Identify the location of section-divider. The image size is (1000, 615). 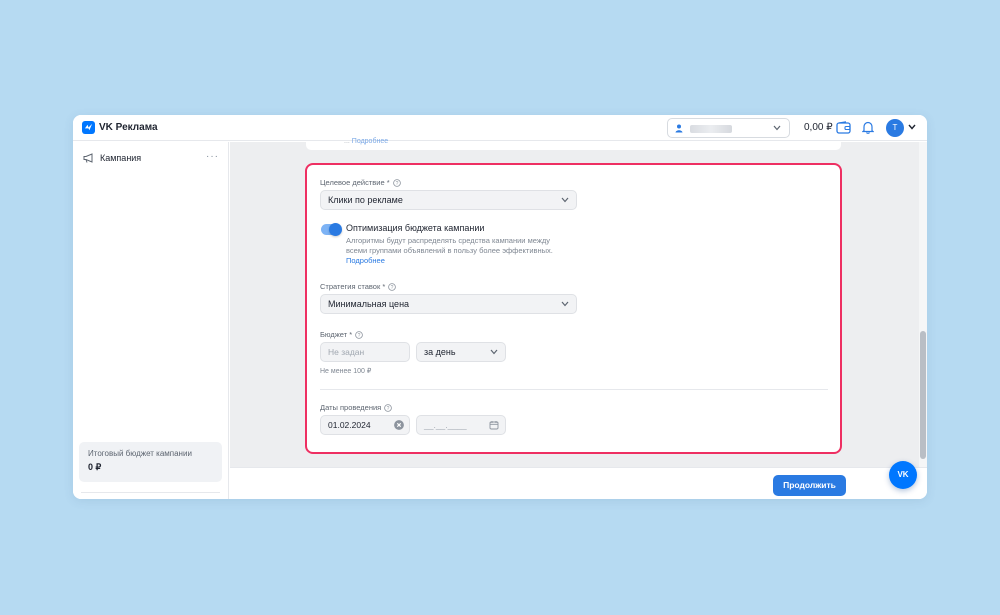
(574, 389).